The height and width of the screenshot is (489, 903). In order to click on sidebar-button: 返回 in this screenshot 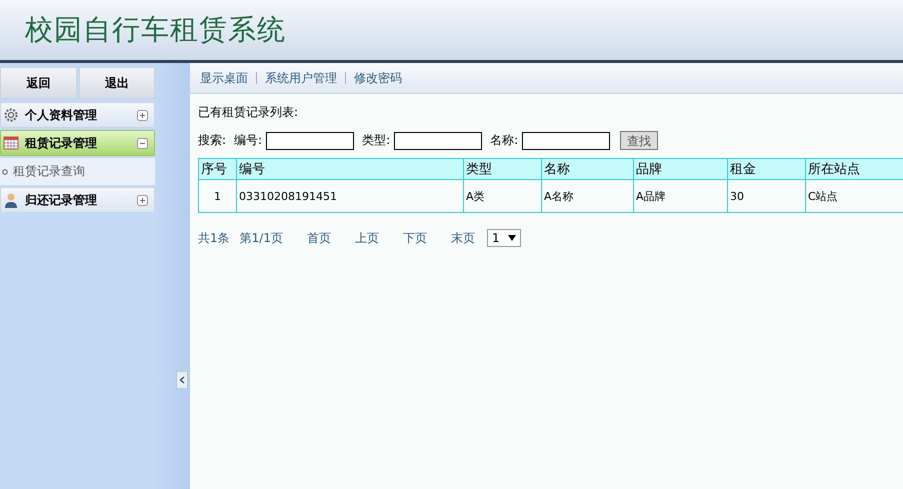, I will do `click(38, 83)`.